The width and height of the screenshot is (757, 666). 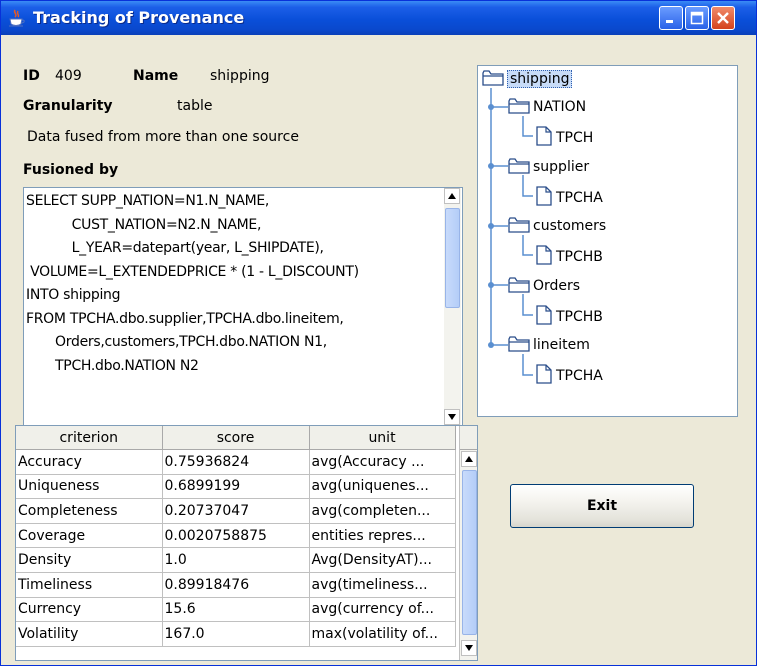 I want to click on table-cell: 0.20737047, so click(x=236, y=511).